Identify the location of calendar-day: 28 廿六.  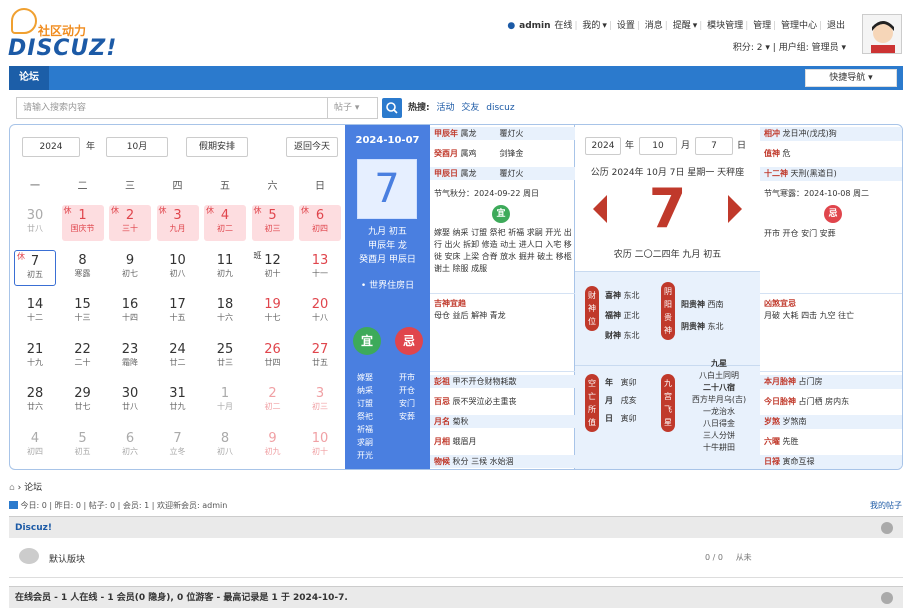
(35, 401).